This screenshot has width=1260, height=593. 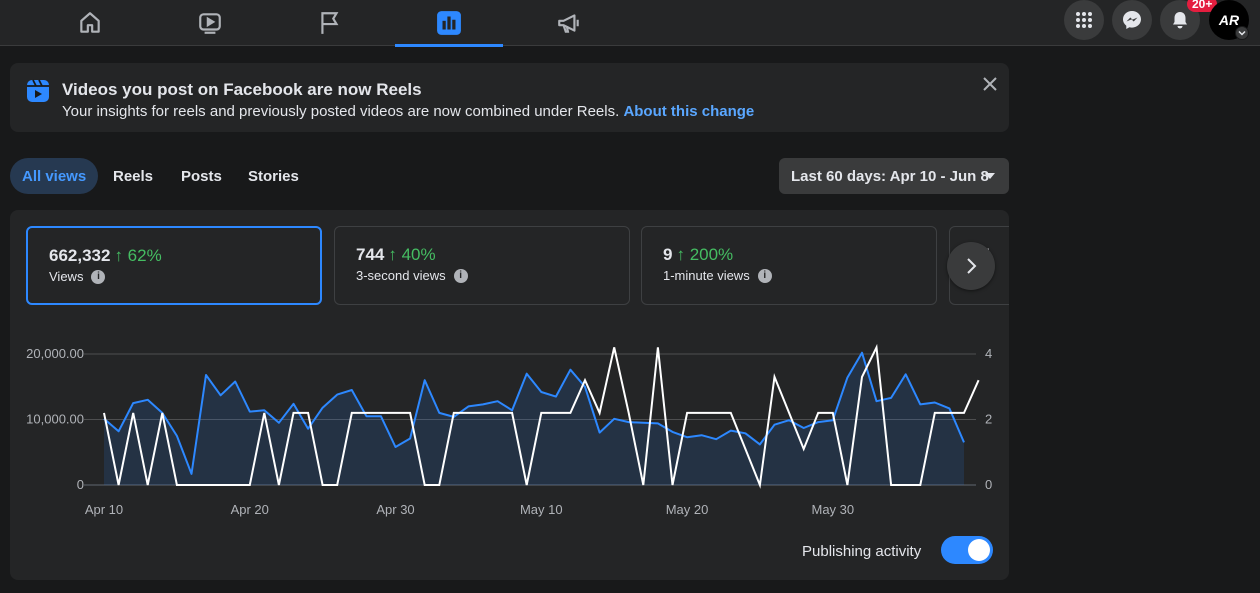 I want to click on nav-video-tab, so click(x=210, y=23).